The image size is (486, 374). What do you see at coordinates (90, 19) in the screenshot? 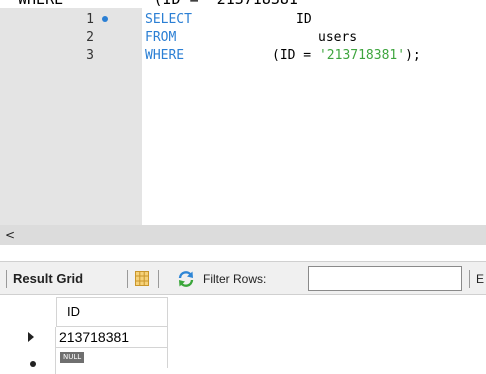
I see `line-number: 1` at bounding box center [90, 19].